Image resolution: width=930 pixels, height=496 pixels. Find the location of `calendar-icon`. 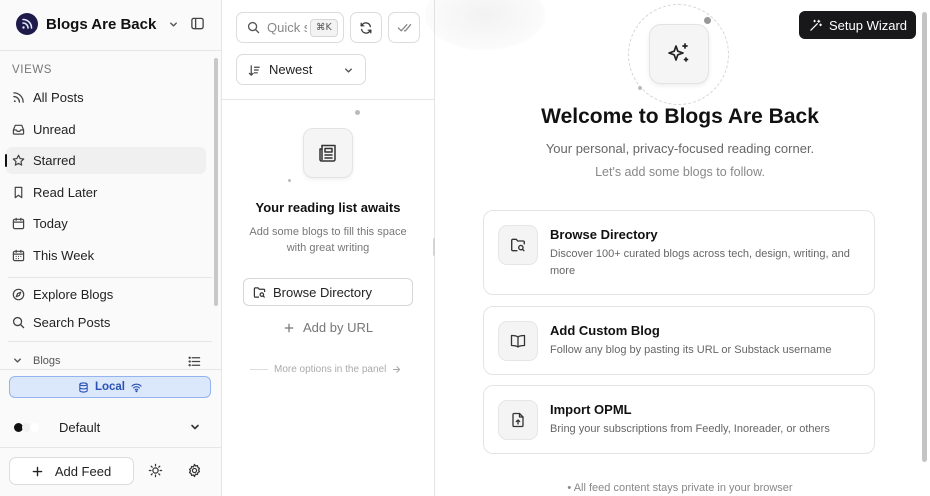

calendar-icon is located at coordinates (18, 223).